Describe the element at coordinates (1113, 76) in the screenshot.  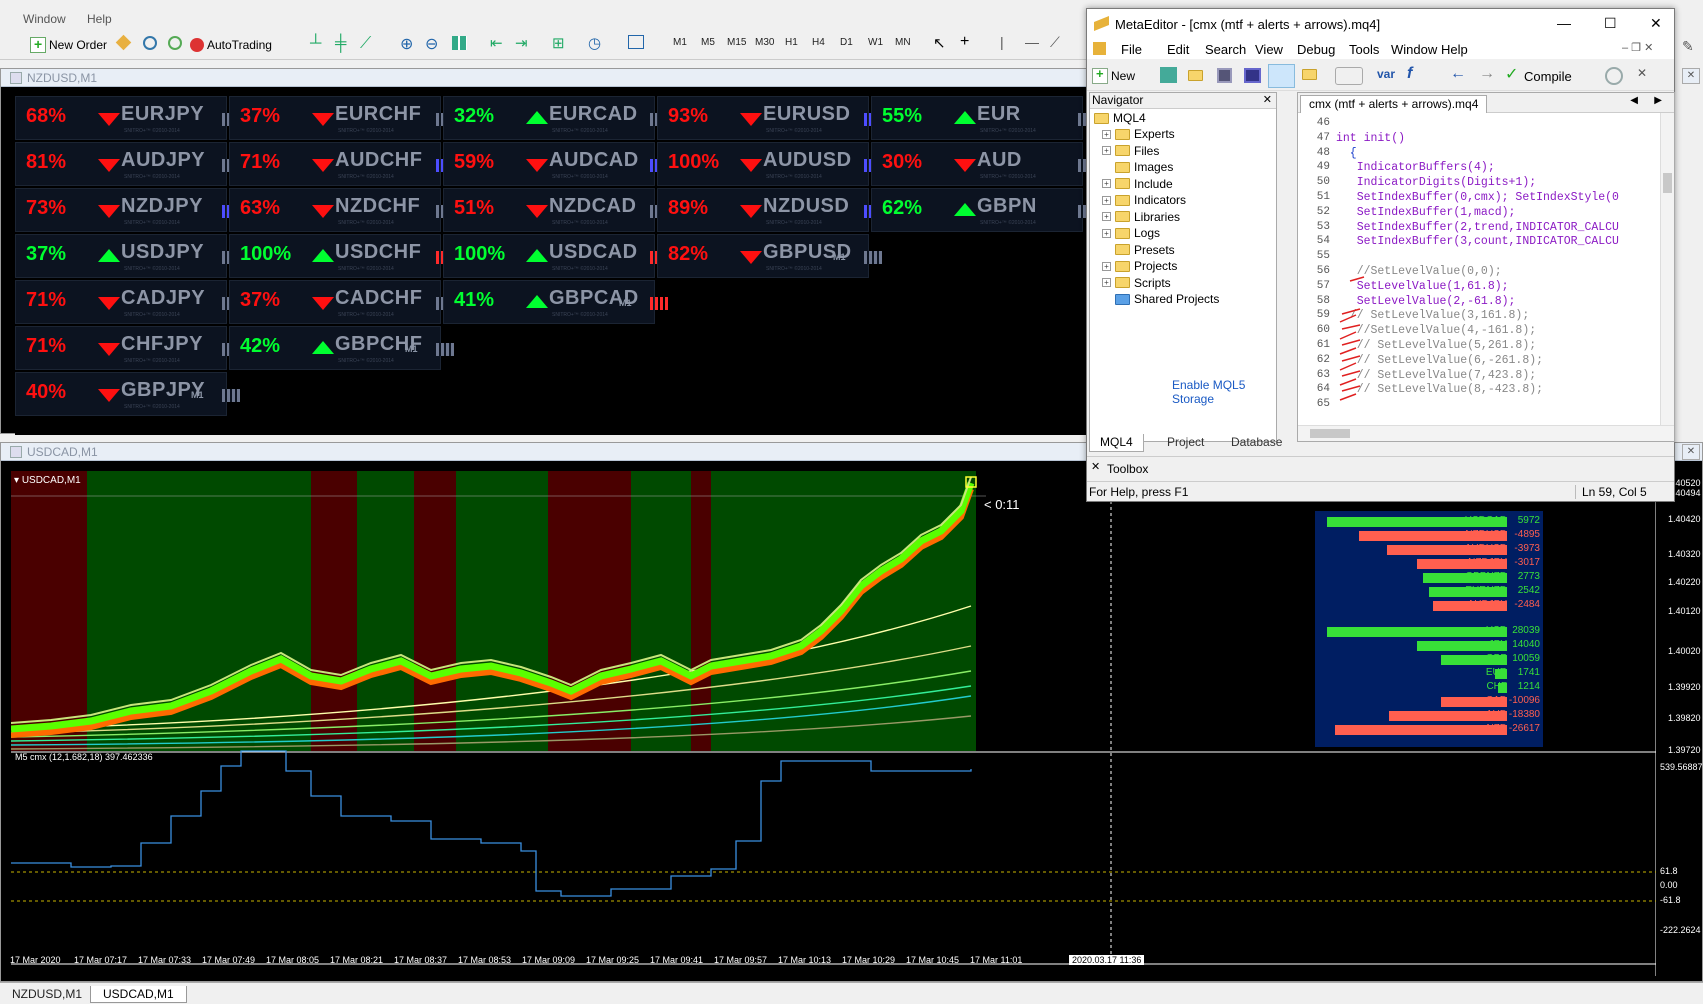
I see `new-file-button: + New` at that location.